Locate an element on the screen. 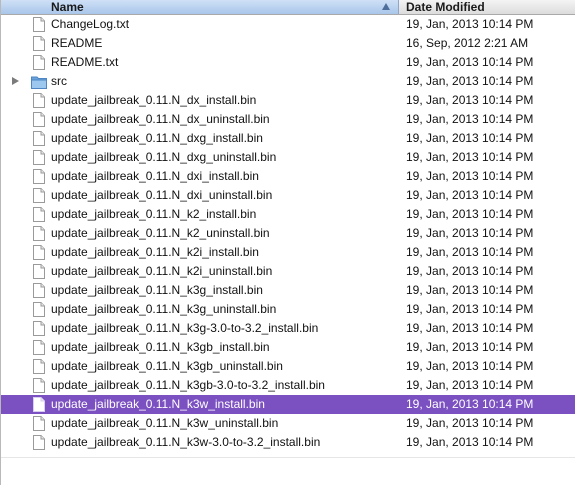 The image size is (575, 485). file-name: ChangeLog.txt is located at coordinates (90, 24).